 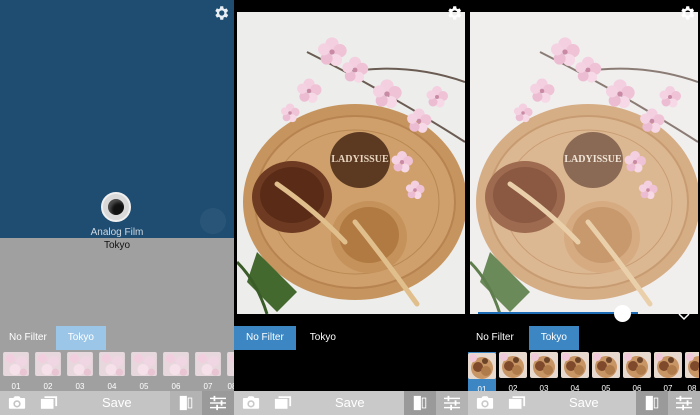 I want to click on filter-thumb: 01, so click(x=16, y=371).